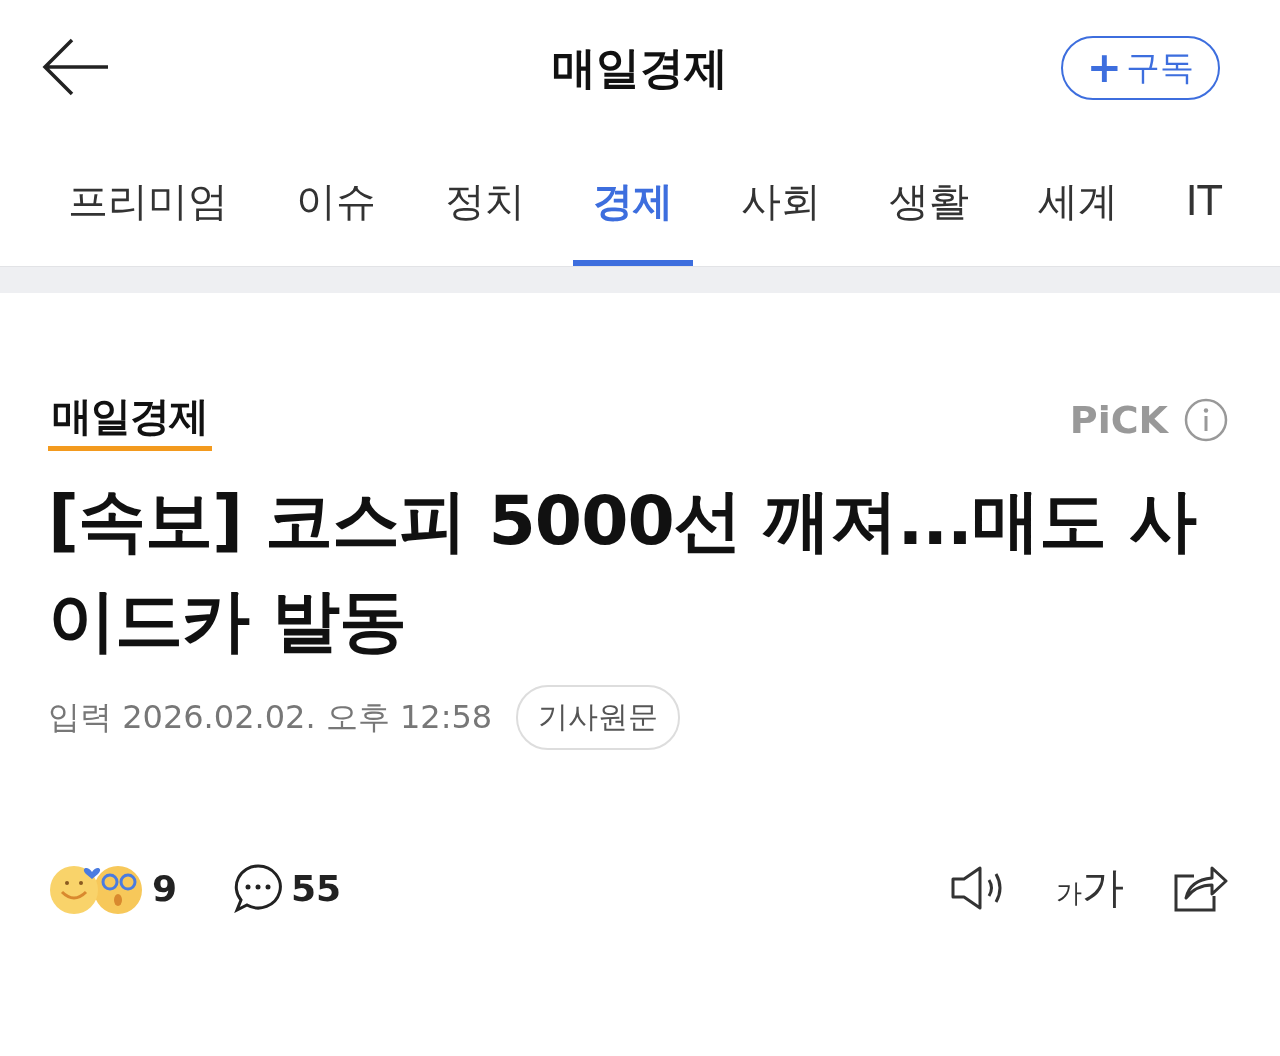 The image size is (1280, 1056). I want to click on publish-time: 입력 2026.02.02. 오후 12:58, so click(270, 717).